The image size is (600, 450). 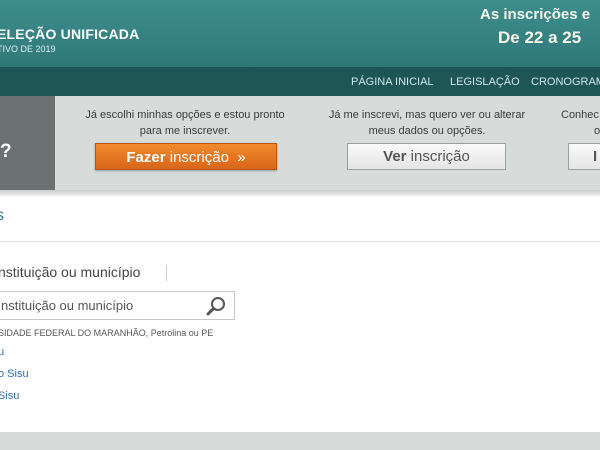 What do you see at coordinates (395, 156) in the screenshot?
I see `ver-label-strong: Ver` at bounding box center [395, 156].